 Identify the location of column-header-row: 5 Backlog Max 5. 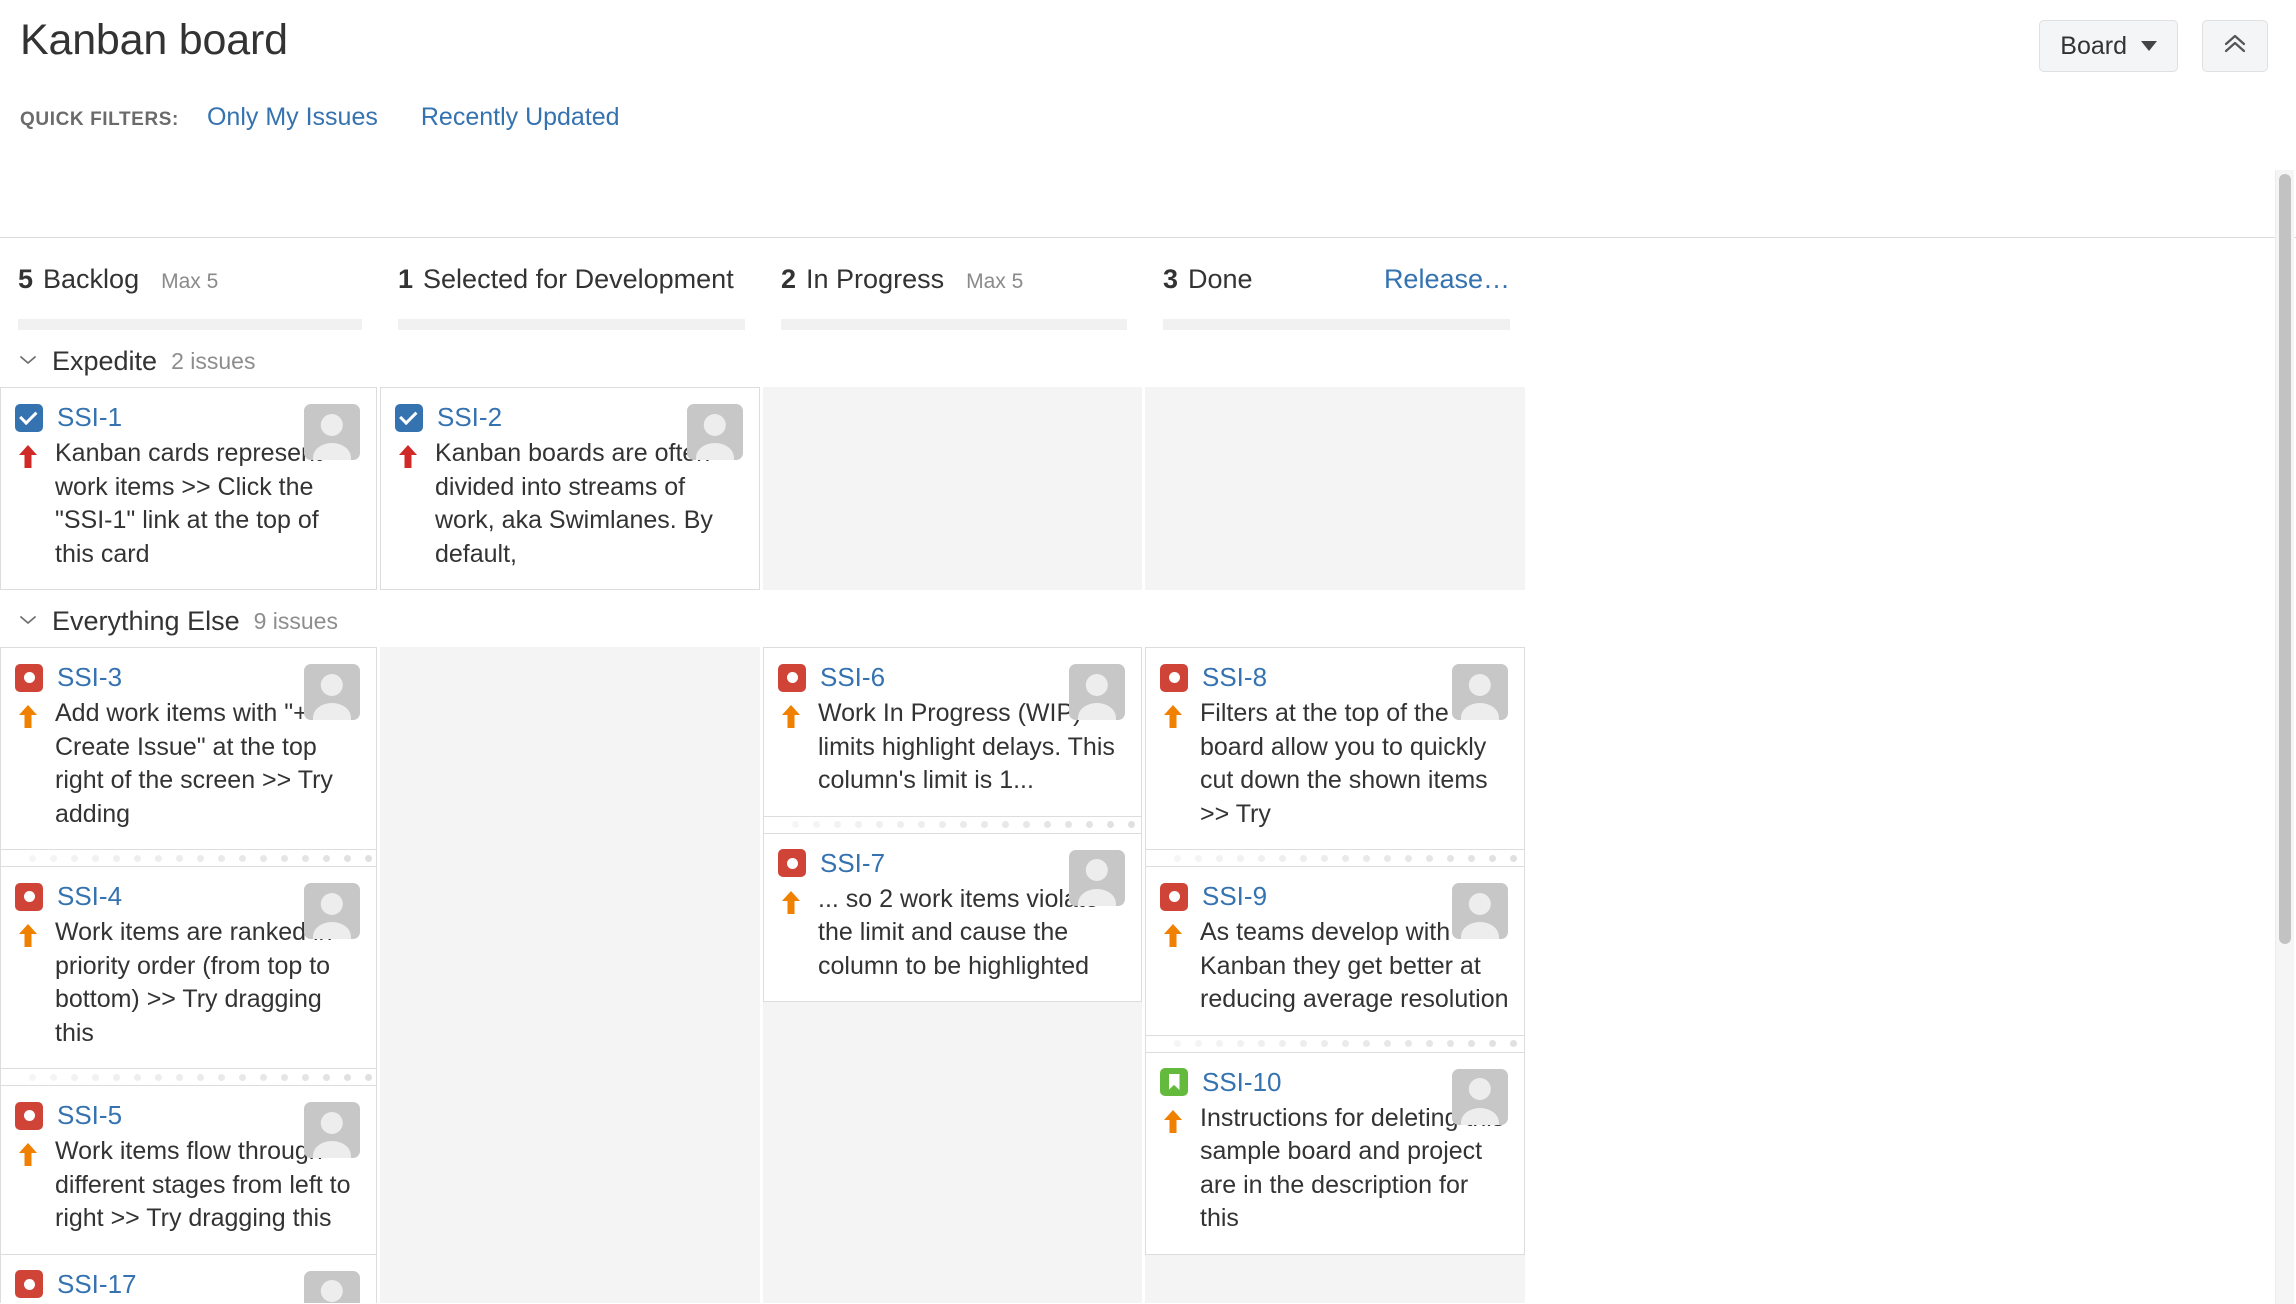
(190, 279).